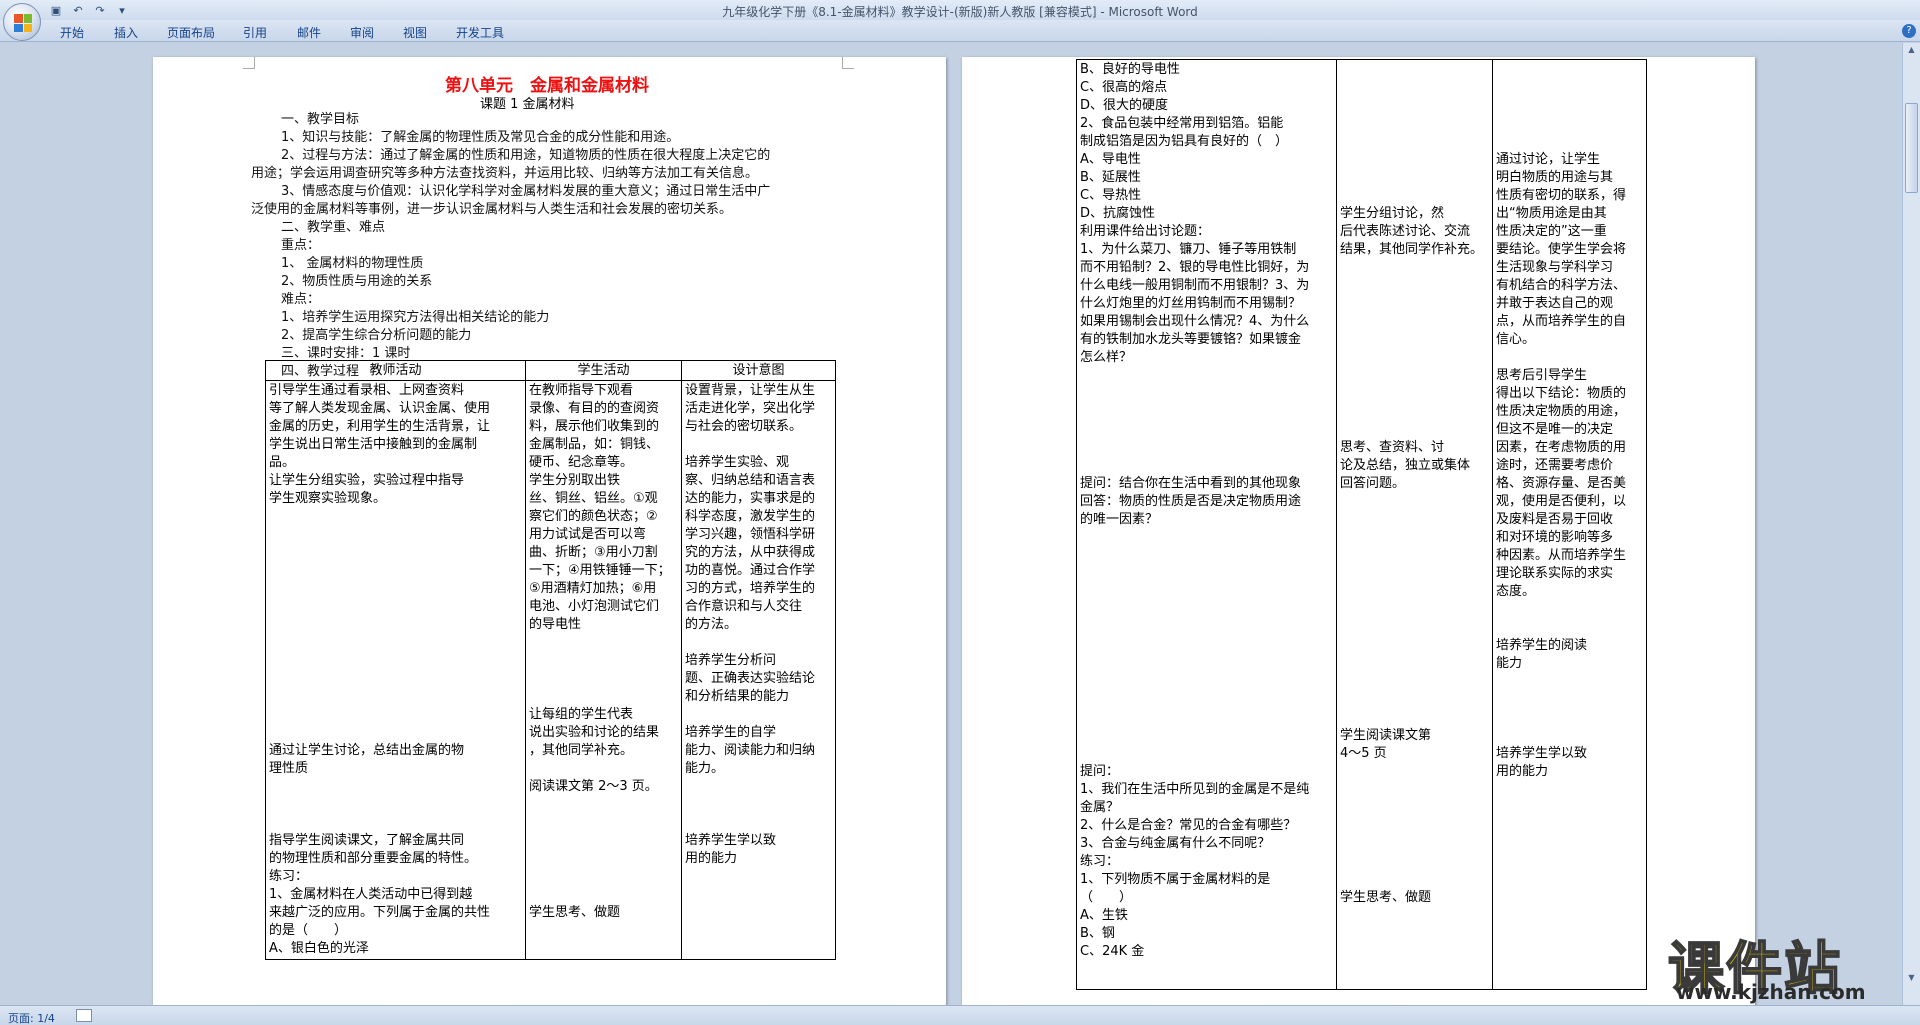  What do you see at coordinates (1363, 753) in the screenshot?
I see `cell-line: 4～5 页` at bounding box center [1363, 753].